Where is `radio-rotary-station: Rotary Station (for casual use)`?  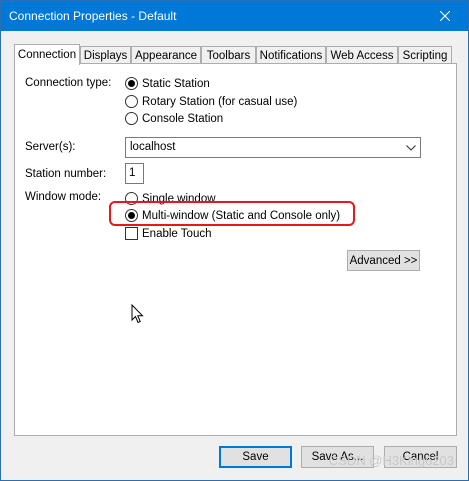 radio-rotary-station: Rotary Station (for casual use) is located at coordinates (211, 101).